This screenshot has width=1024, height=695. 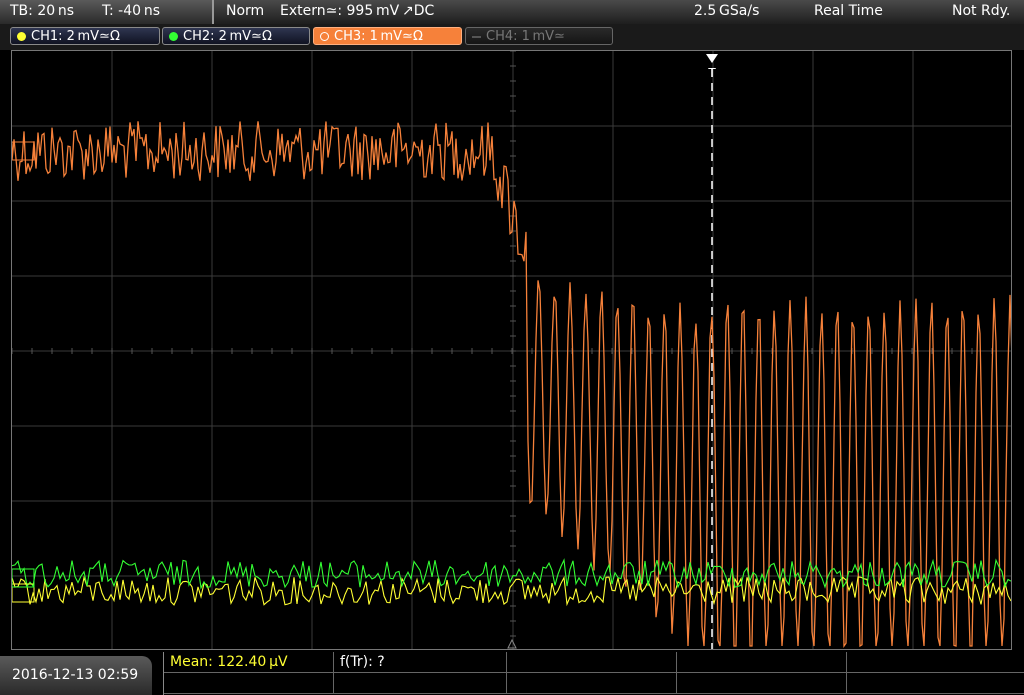 What do you see at coordinates (131, 11) in the screenshot?
I see `trigger-time-readout: T: -40 ns` at bounding box center [131, 11].